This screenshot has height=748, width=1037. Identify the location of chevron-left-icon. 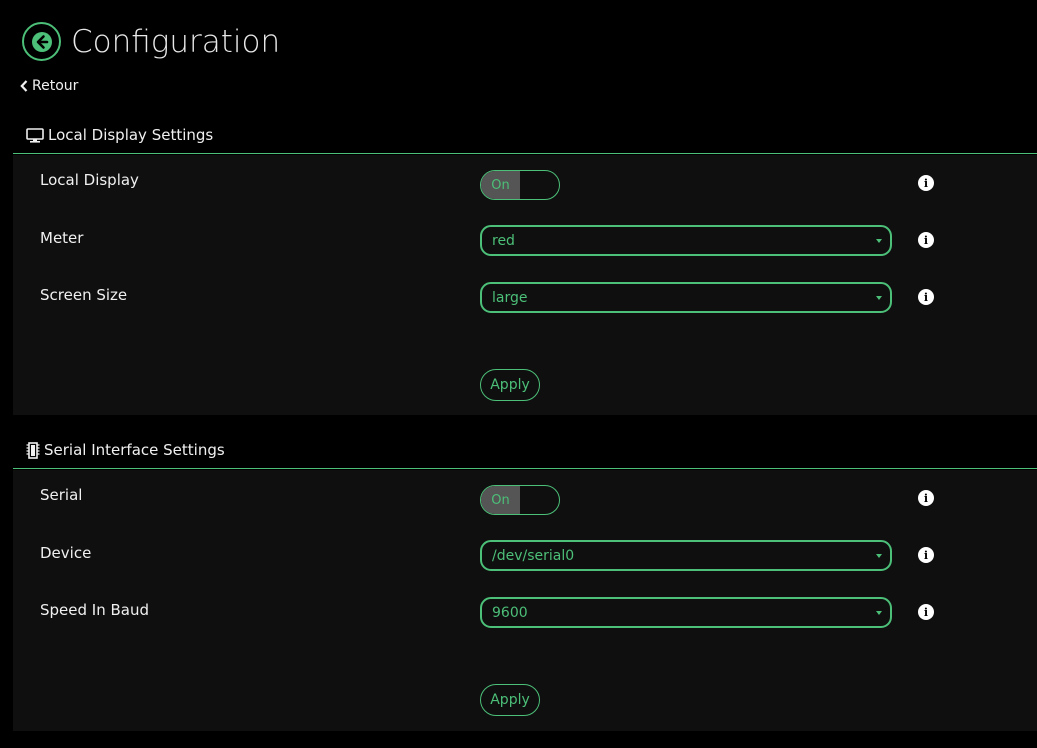
(24, 86).